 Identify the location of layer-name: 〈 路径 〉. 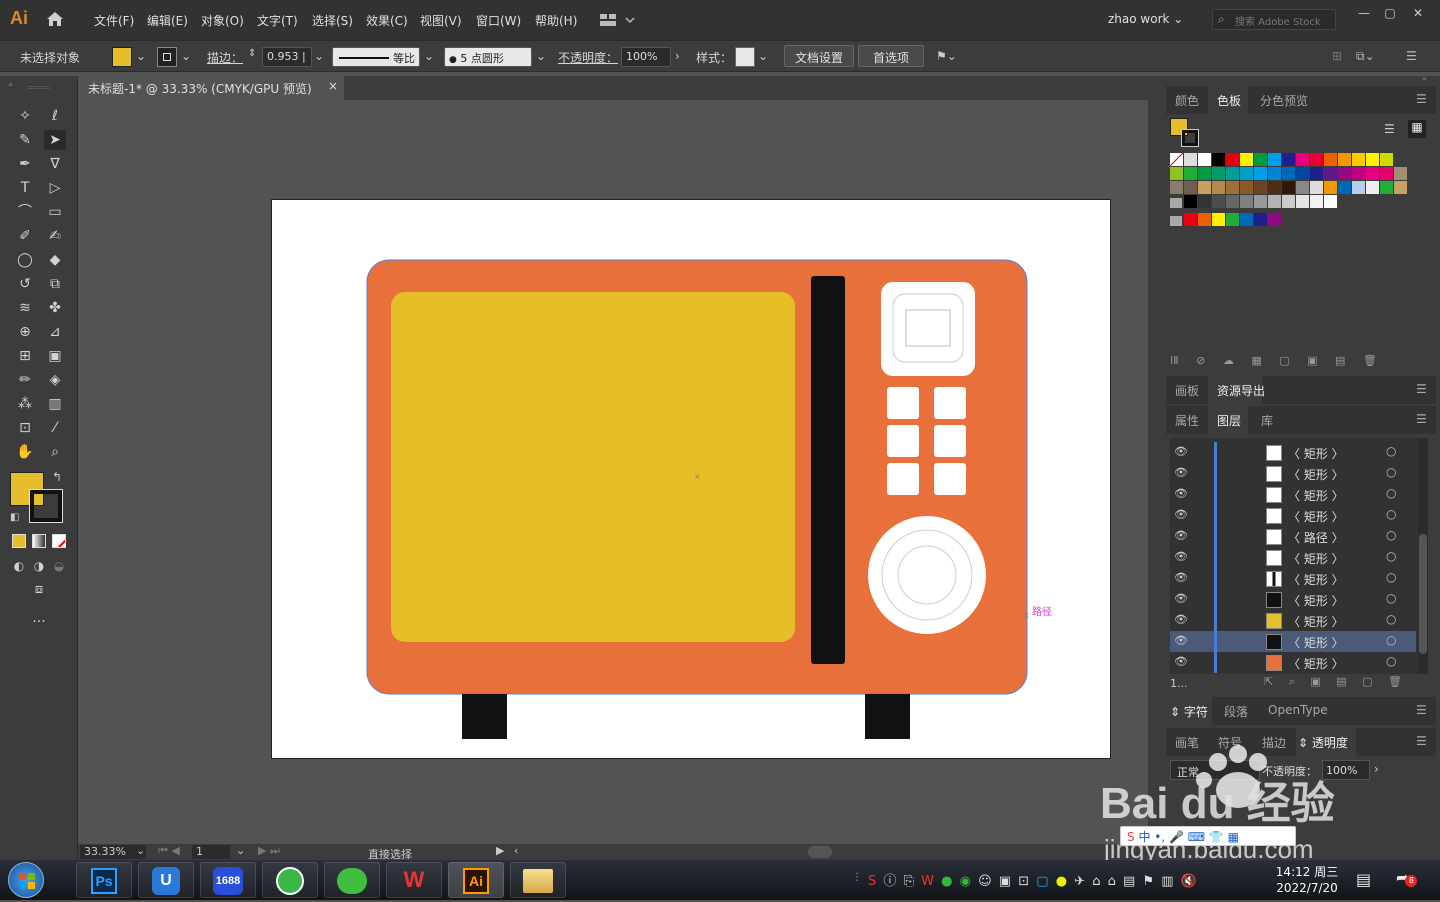
(1316, 537).